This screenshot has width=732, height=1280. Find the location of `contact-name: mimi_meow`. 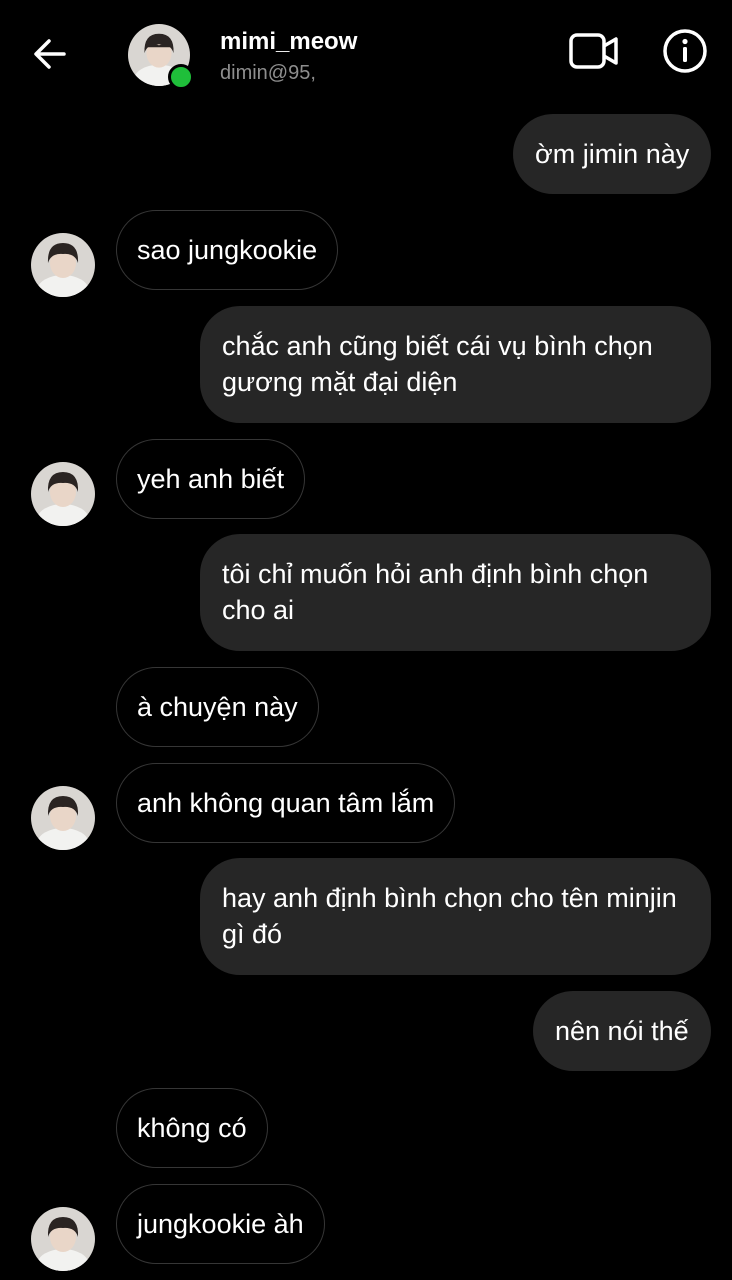

contact-name: mimi_meow is located at coordinates (288, 42).